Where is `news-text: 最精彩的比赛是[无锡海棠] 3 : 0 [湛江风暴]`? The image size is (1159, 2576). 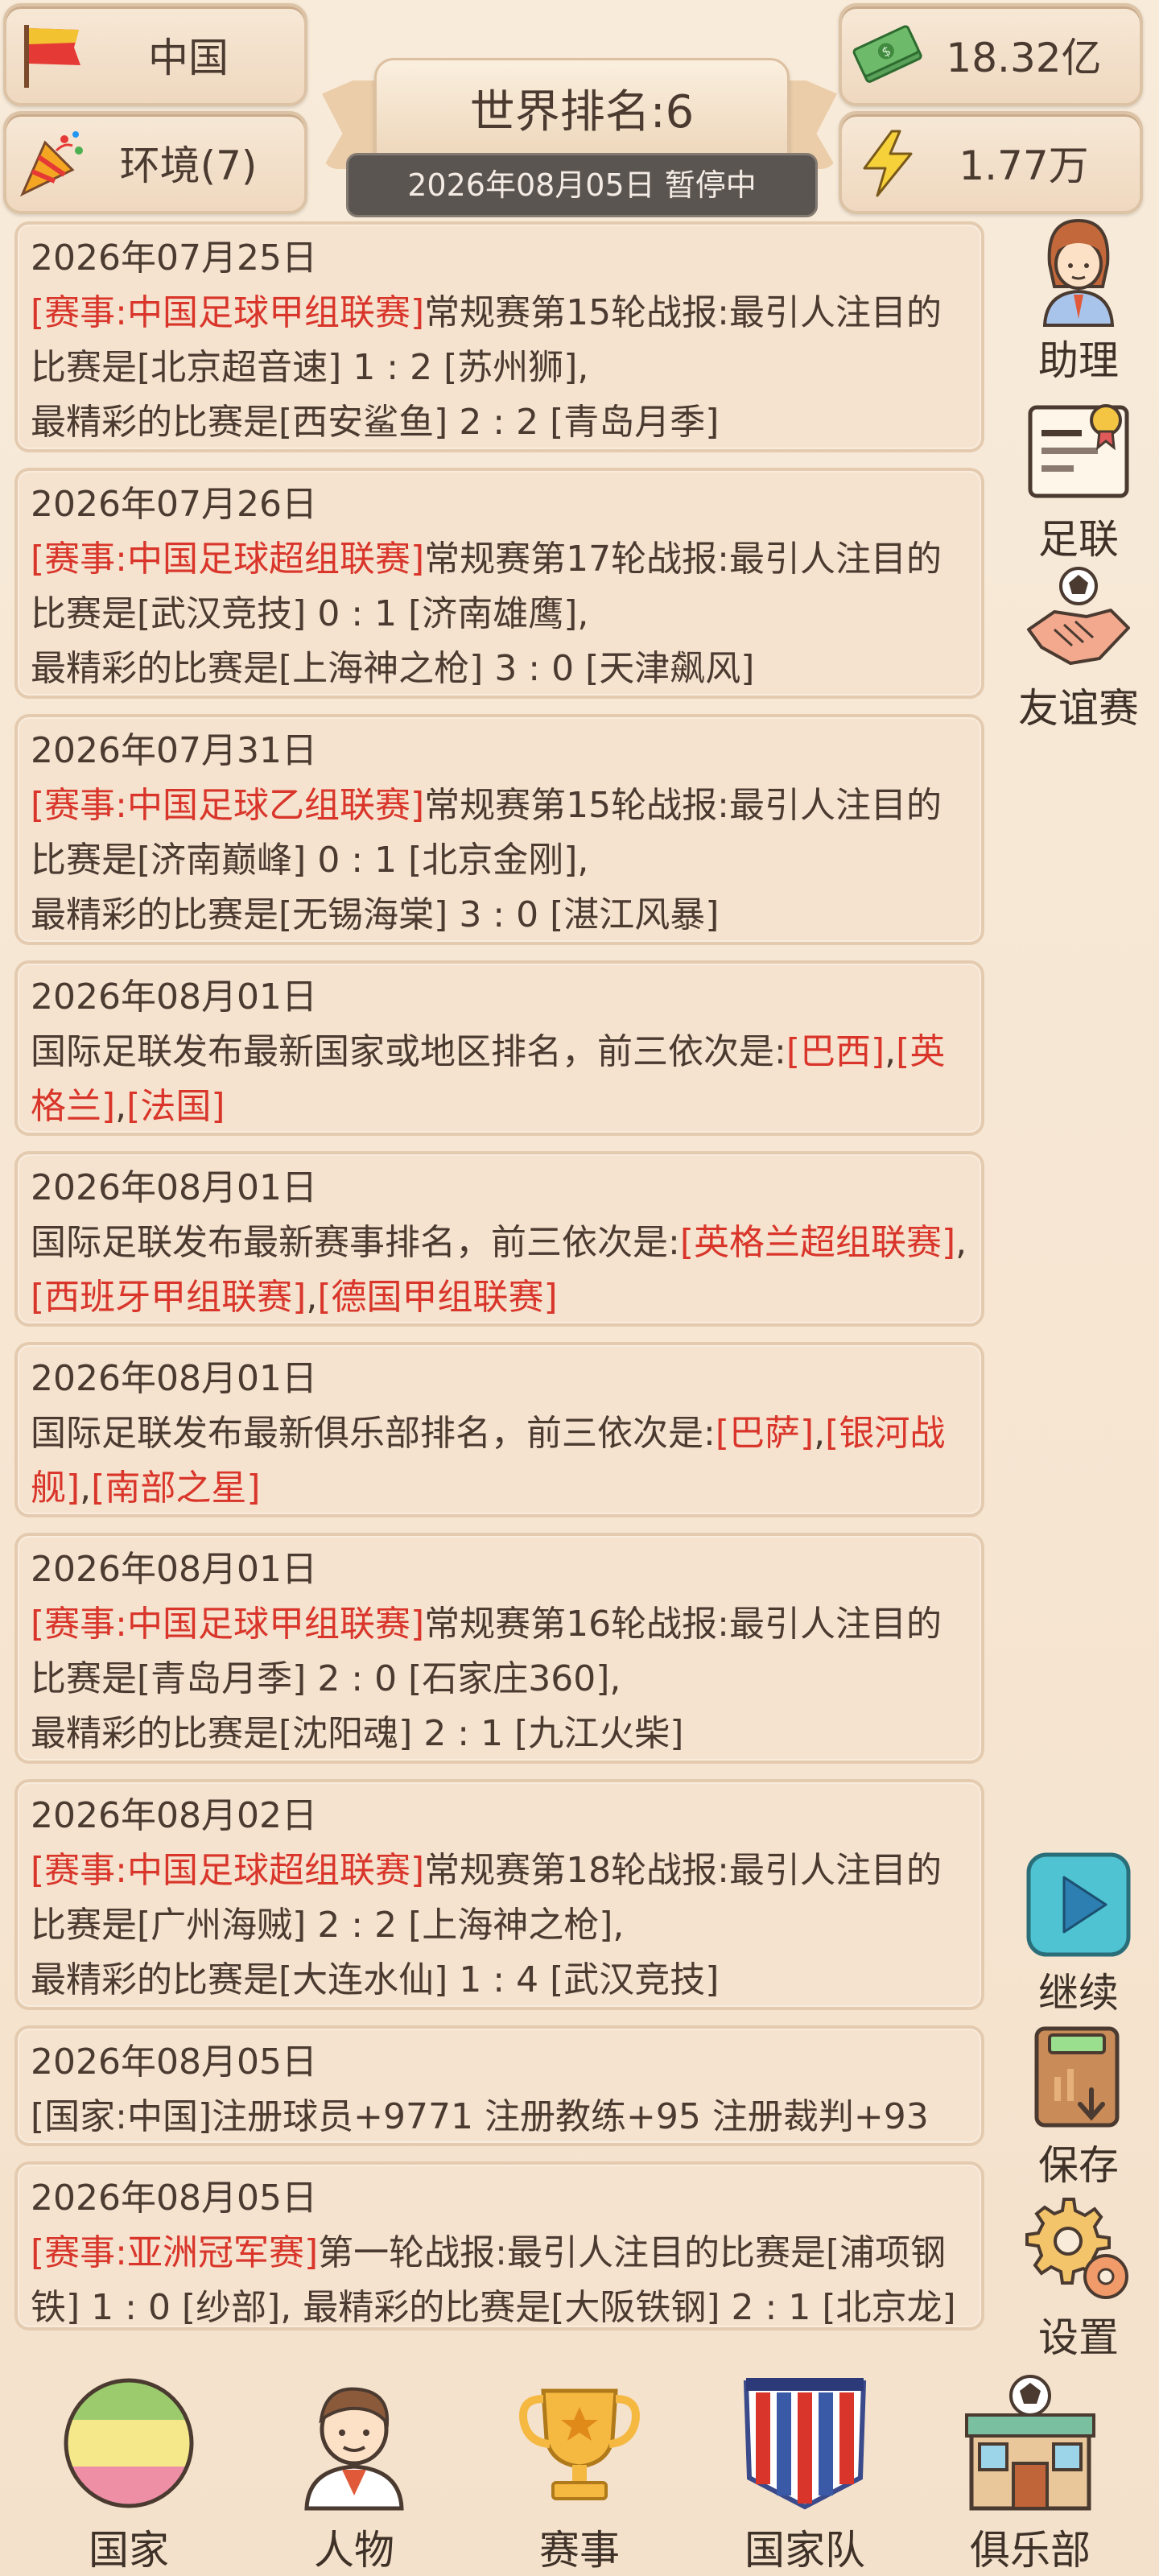
news-text: 最精彩的比赛是[无锡海棠] 3 : 0 [湛江风暴] is located at coordinates (375, 914).